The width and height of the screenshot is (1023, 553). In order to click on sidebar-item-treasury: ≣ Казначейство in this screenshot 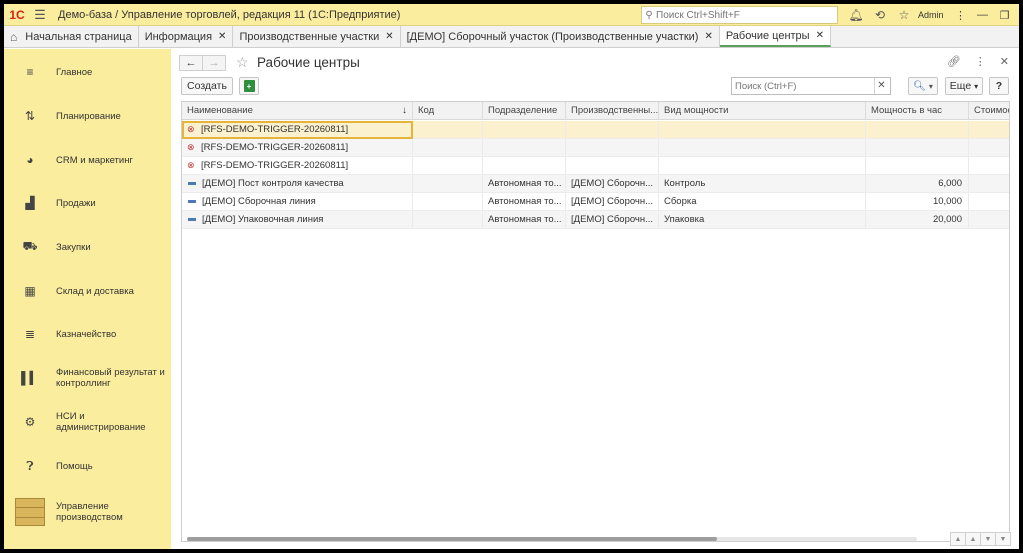, I will do `click(87, 334)`.